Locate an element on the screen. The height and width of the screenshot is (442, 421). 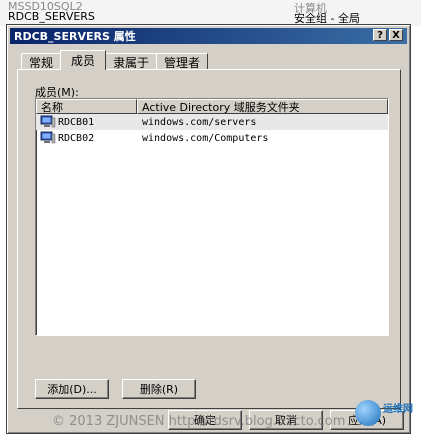
tab-strip: 常规 成员 隶属于 管理者 is located at coordinates (115, 60).